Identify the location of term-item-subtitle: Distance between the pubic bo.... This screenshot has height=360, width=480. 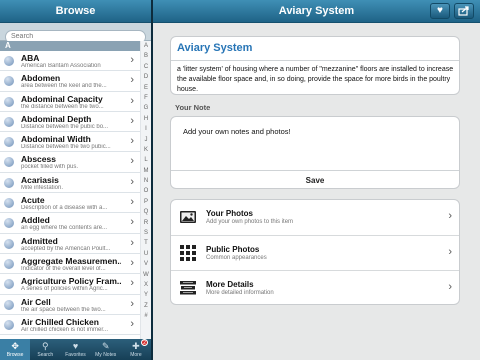
(65, 126).